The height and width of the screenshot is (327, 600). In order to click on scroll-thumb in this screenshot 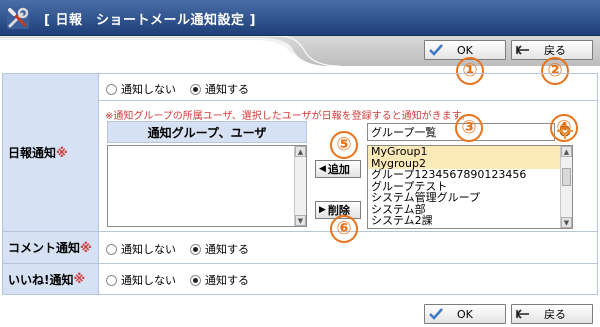, I will do `click(566, 177)`.